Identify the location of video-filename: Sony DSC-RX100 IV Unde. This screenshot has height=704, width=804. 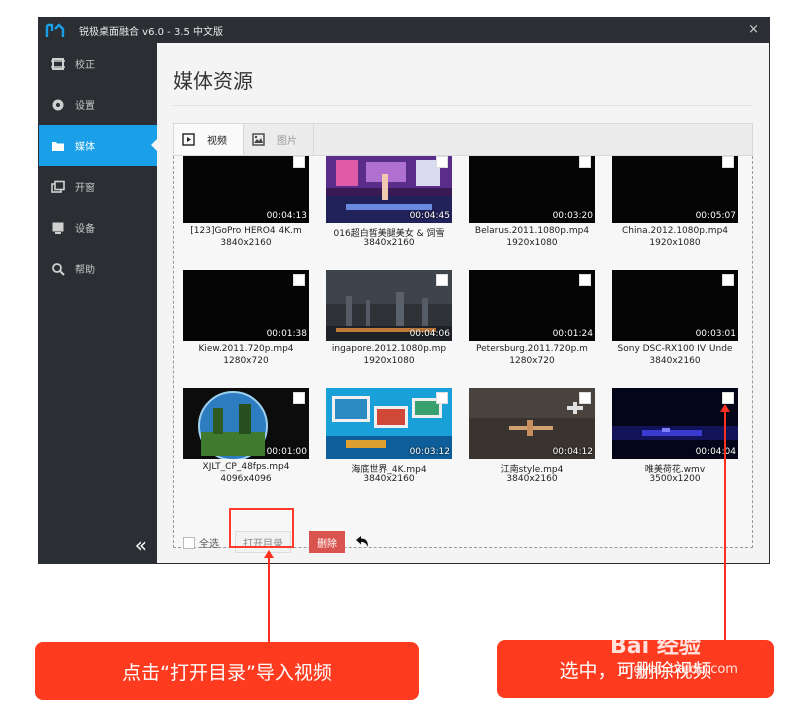
(675, 349).